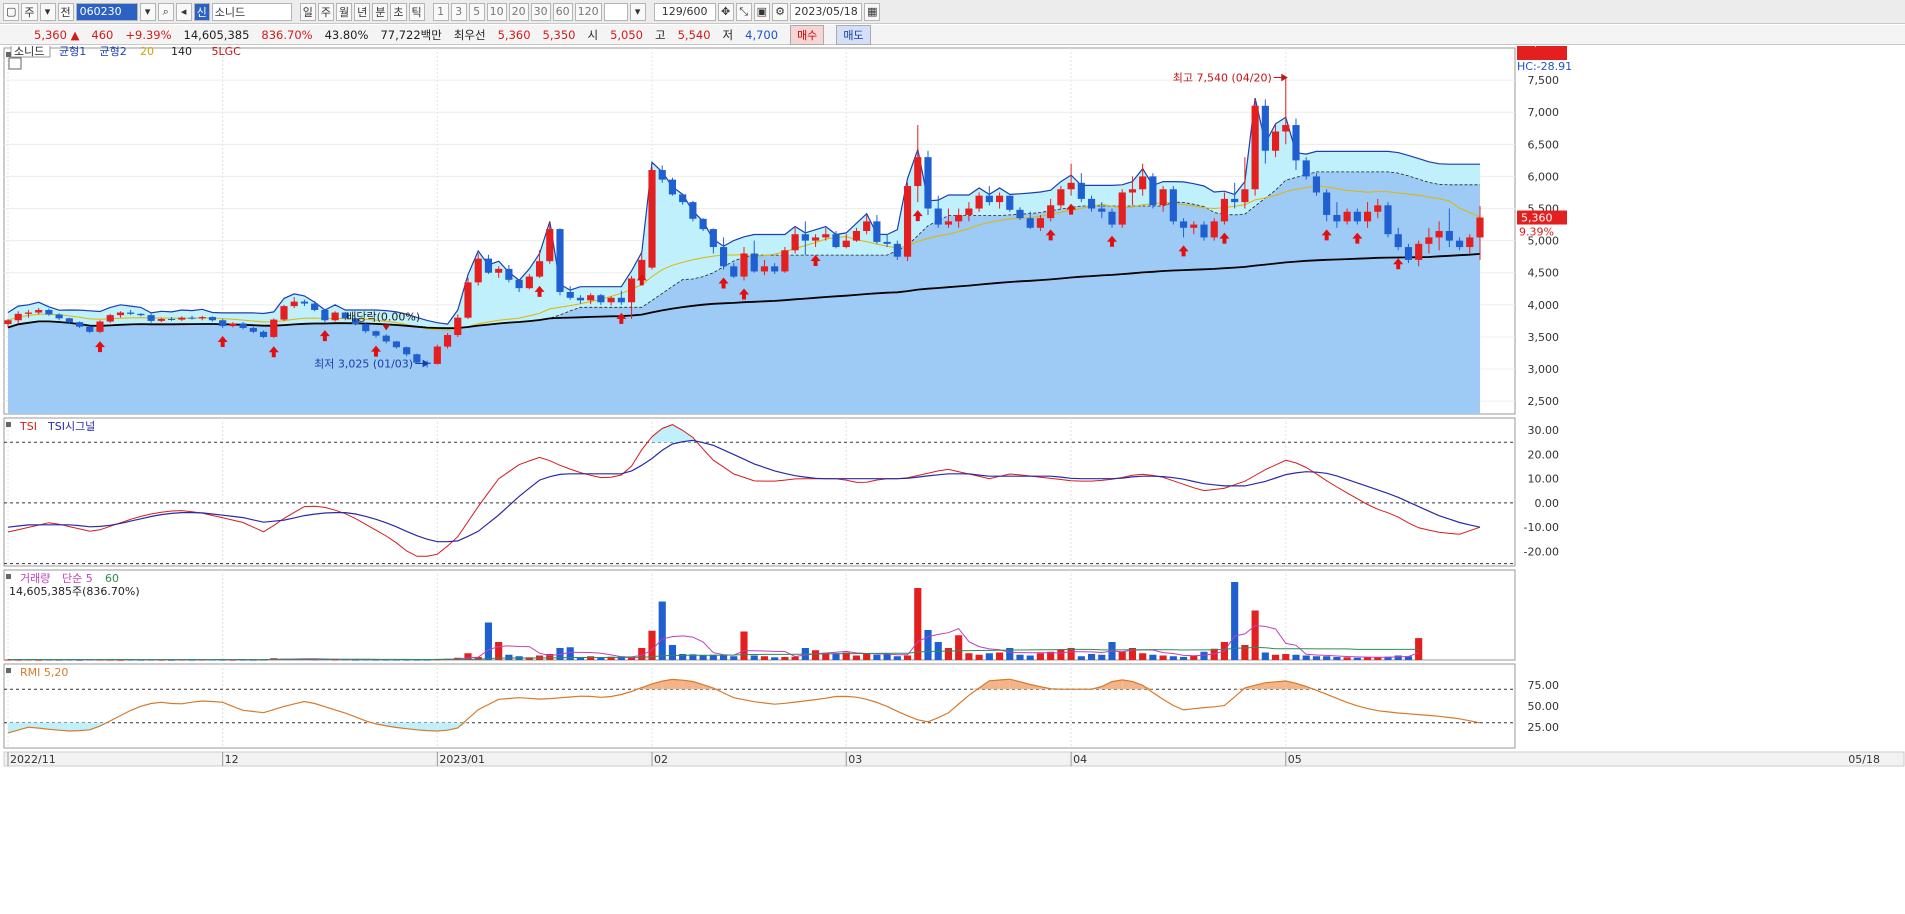  What do you see at coordinates (344, 11) in the screenshot?
I see `period-month: 월` at bounding box center [344, 11].